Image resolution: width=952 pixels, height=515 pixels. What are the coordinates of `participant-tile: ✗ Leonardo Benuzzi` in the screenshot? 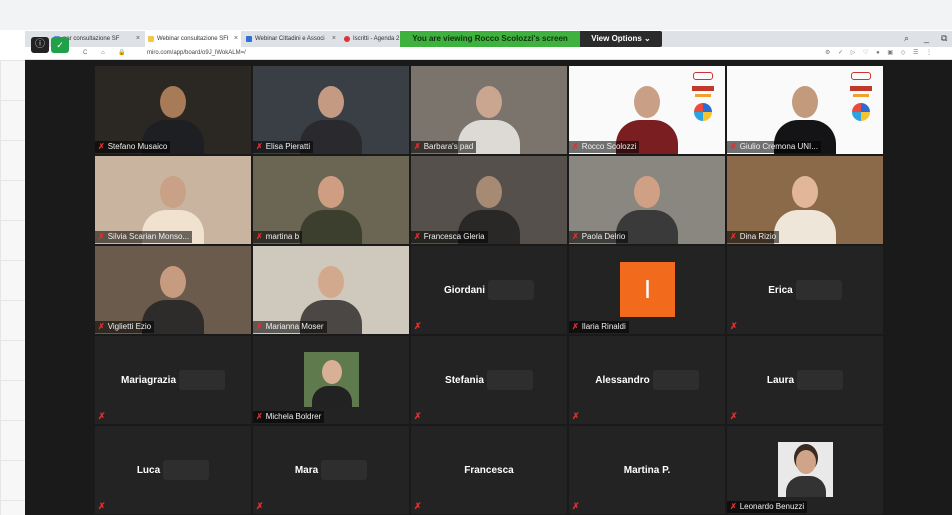 It's located at (805, 470).